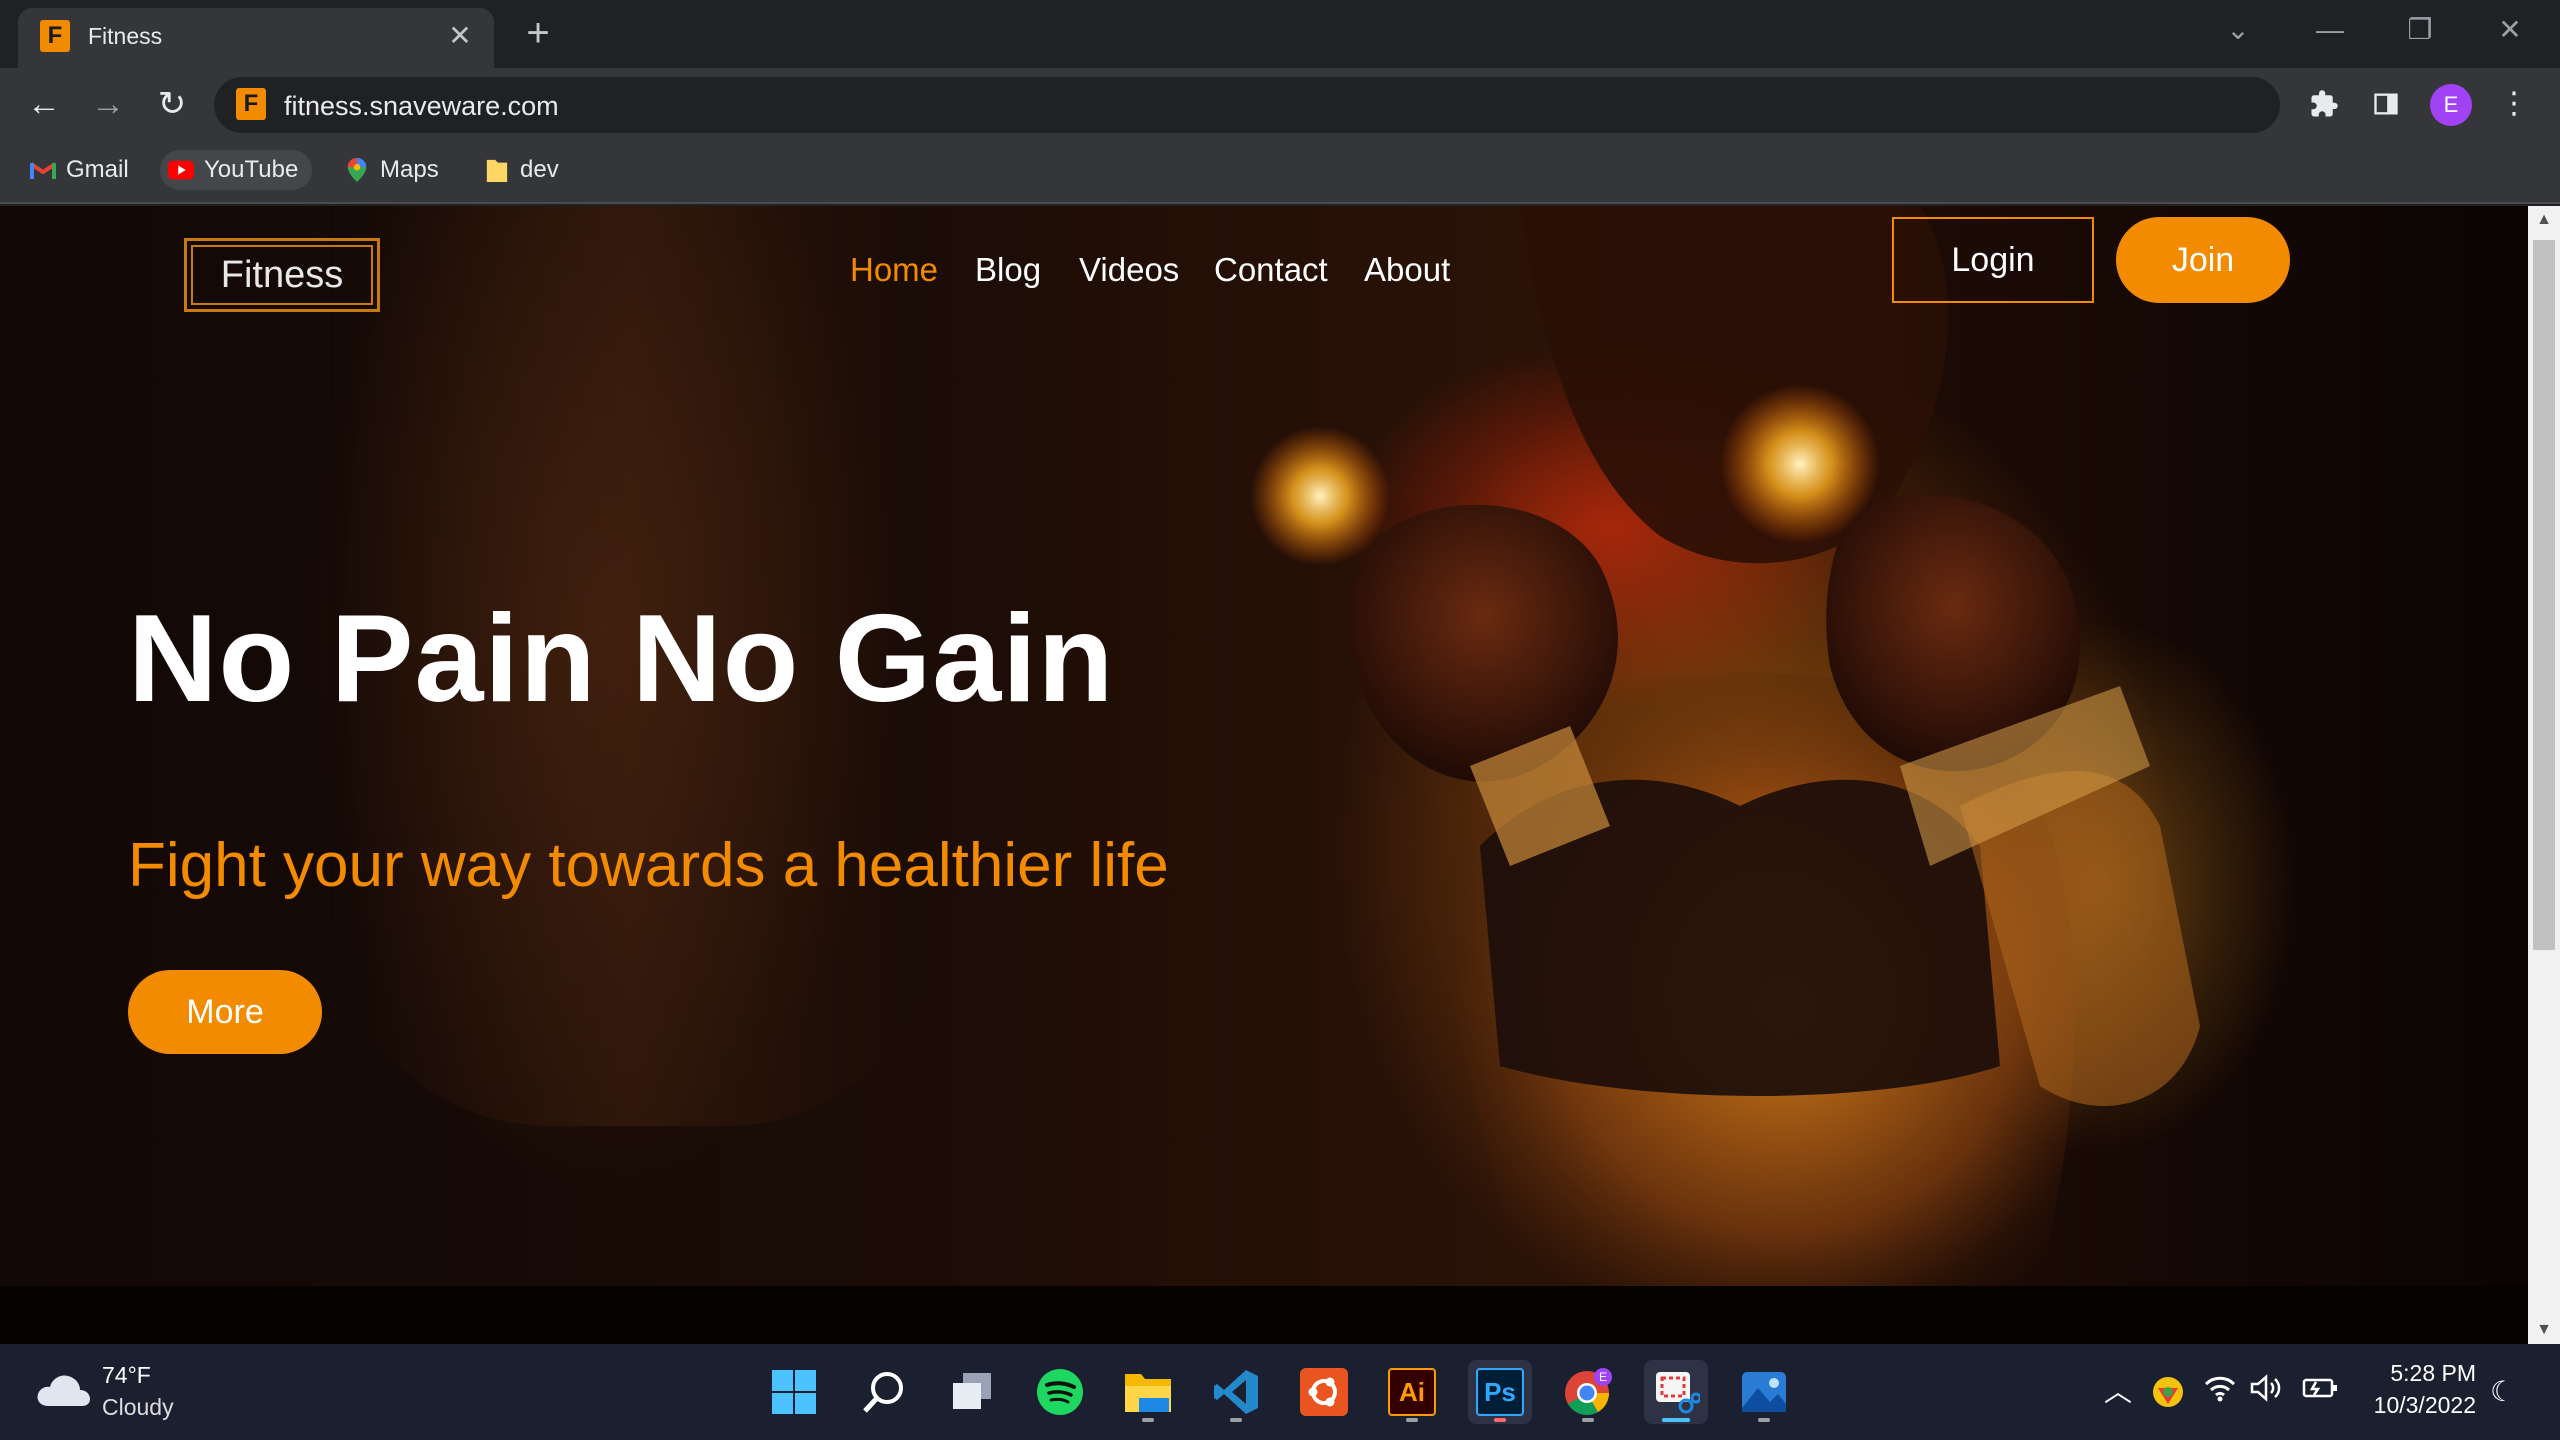 This screenshot has width=2560, height=1440. Describe the element at coordinates (2330, 30) in the screenshot. I see `minimize-icon: —` at that location.